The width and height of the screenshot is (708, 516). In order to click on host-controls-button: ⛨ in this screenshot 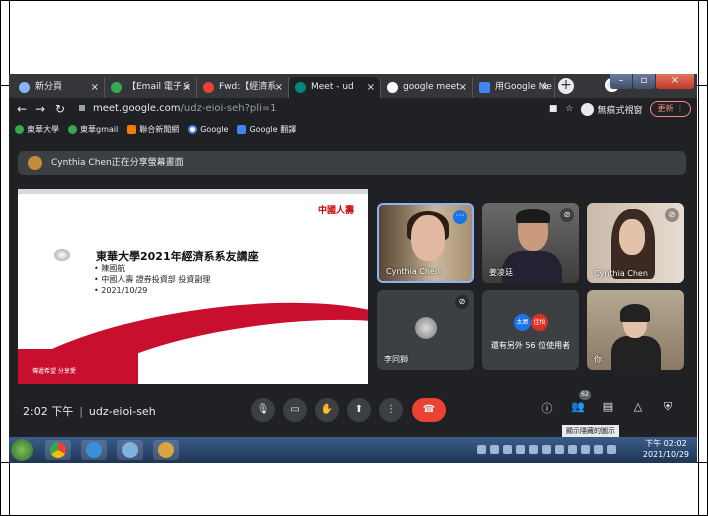, I will do `click(668, 407)`.